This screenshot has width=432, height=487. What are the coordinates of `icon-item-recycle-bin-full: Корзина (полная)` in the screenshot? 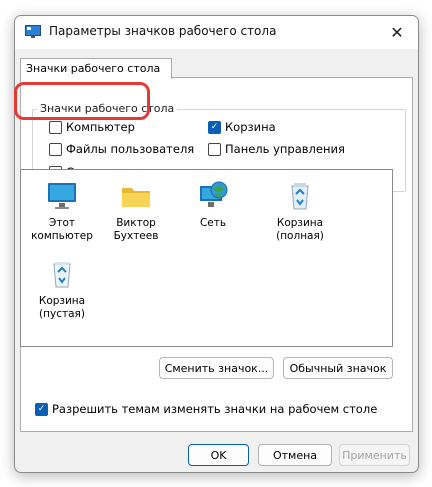 It's located at (300, 211).